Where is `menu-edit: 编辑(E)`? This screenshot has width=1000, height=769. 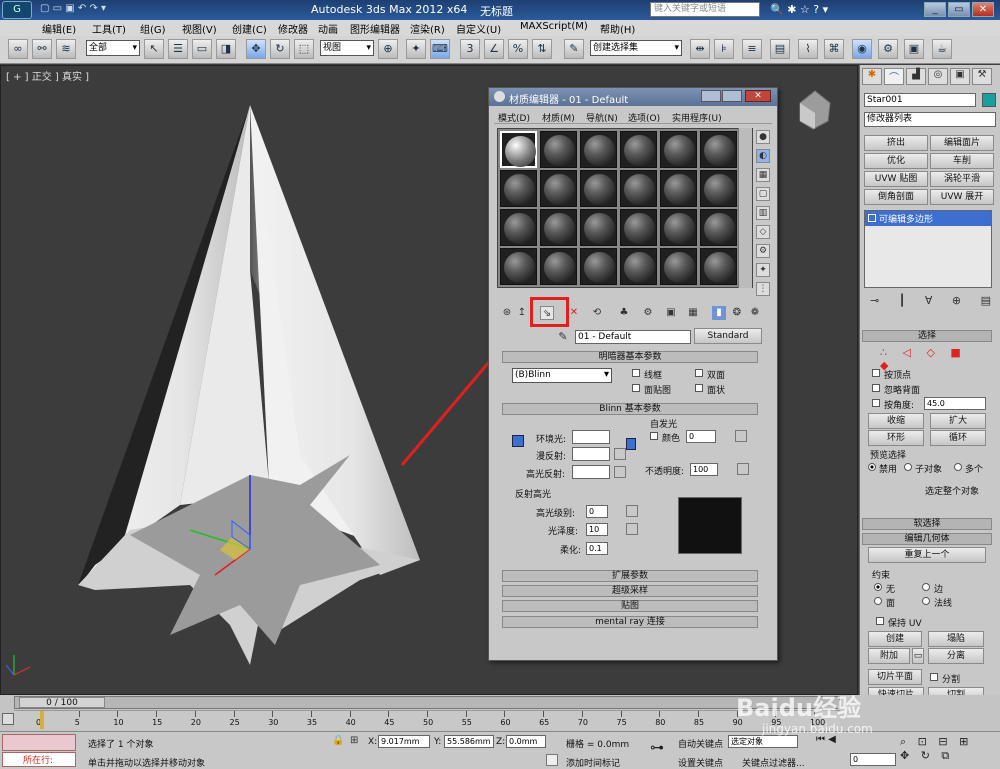
menu-edit: 编辑(E) is located at coordinates (59, 28).